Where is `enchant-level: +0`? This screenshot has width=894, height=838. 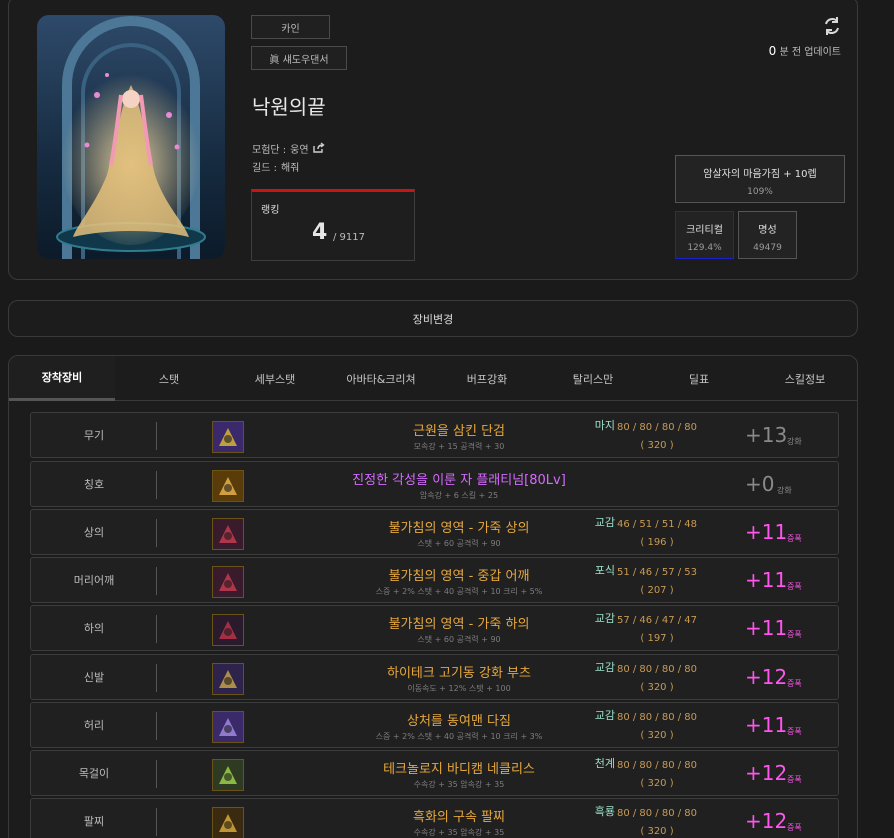
enchant-level: +0 is located at coordinates (760, 484).